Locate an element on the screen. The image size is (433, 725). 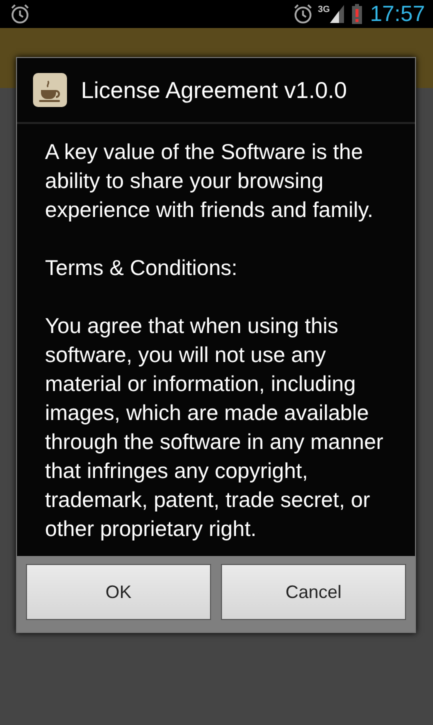
network-type: 3G is located at coordinates (324, 9).